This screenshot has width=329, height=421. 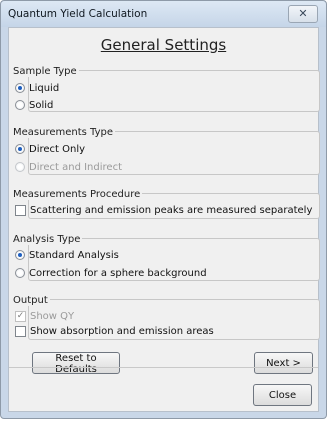 I want to click on radio-liquid-label: Liquid, so click(x=44, y=88).